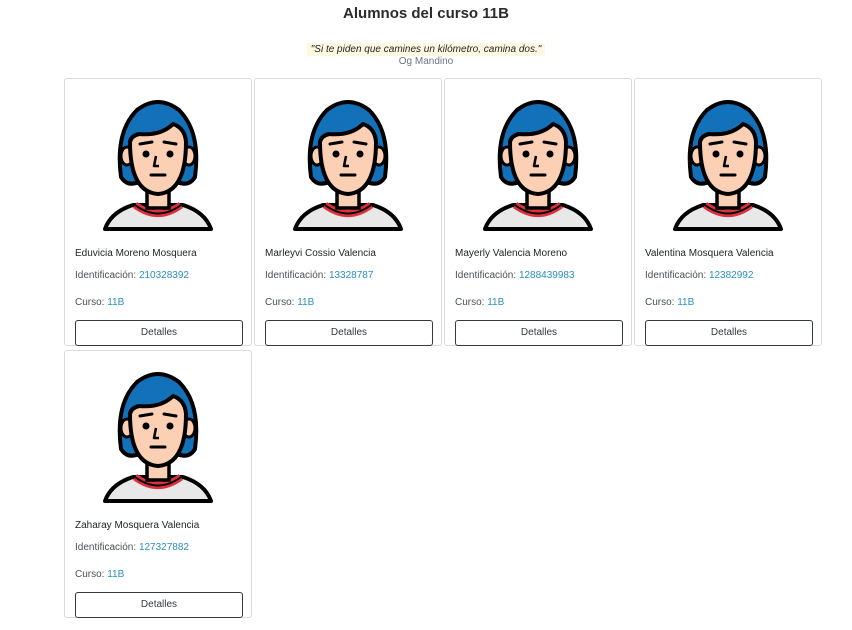 This screenshot has height=630, width=852. Describe the element at coordinates (320, 253) in the screenshot. I see `student-name: Marleyvi Cossio Valencia` at that location.